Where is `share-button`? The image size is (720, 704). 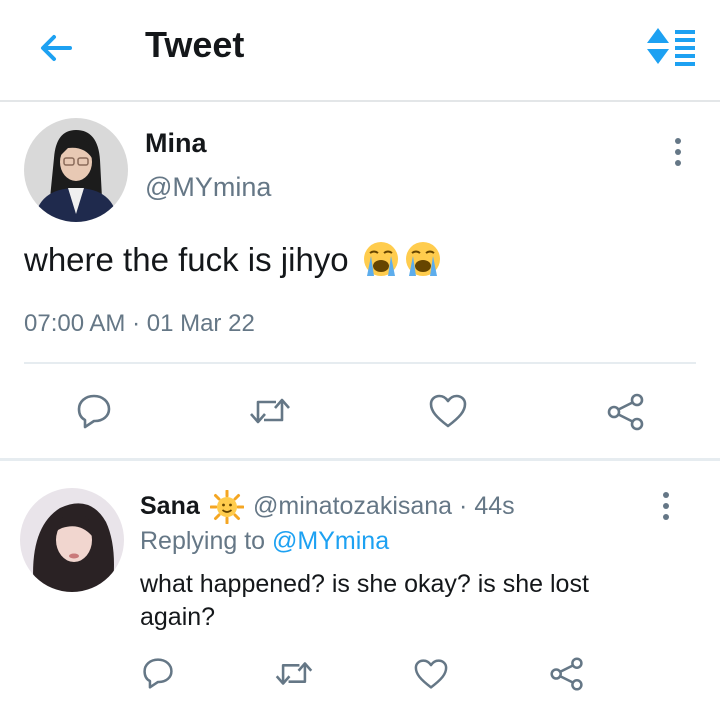
share-button is located at coordinates (626, 412).